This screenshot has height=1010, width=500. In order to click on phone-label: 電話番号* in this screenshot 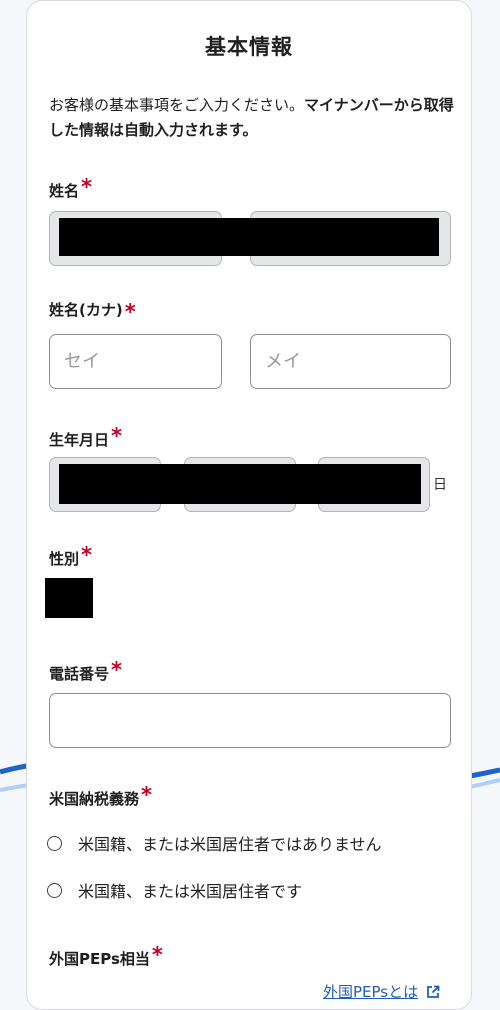, I will do `click(85, 670)`.